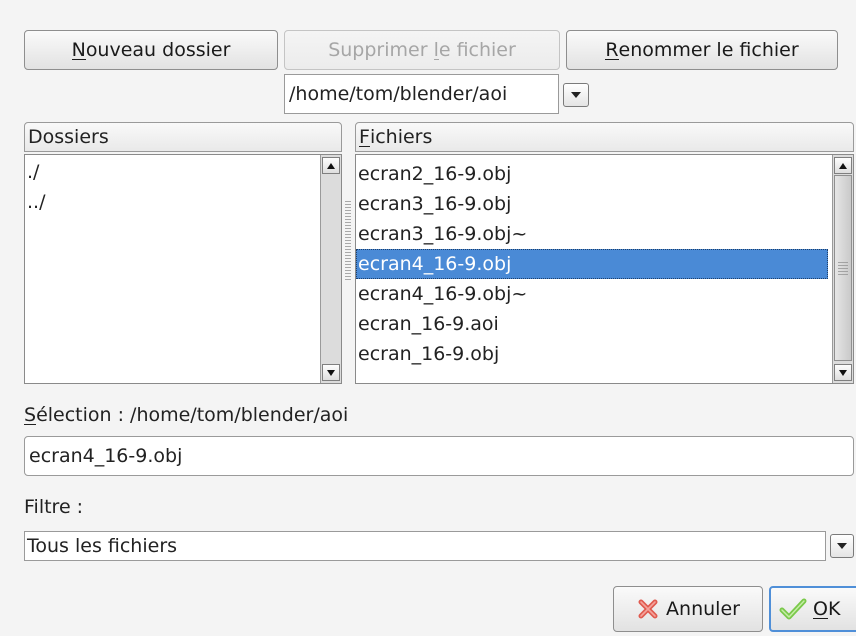  I want to click on file-item: ecran_16-9.obj, so click(592, 354).